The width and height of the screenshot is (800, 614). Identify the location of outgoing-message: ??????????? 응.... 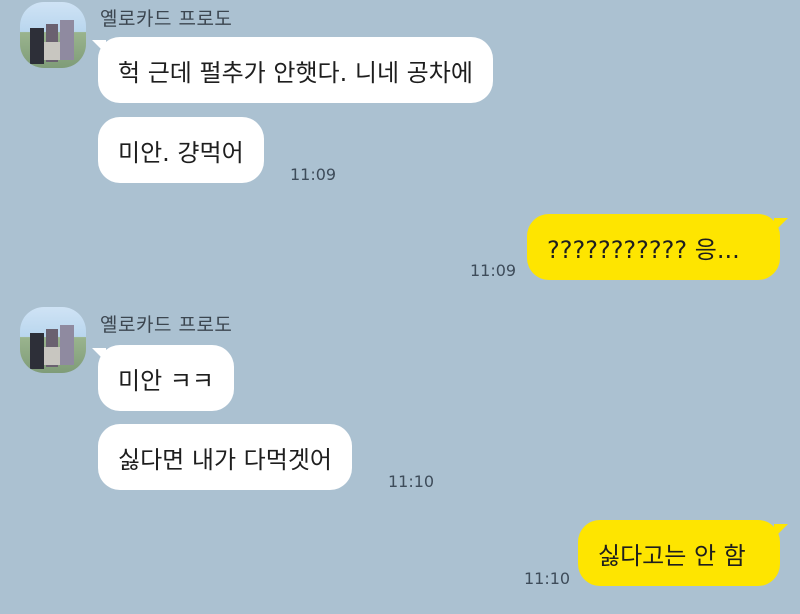
(653, 247).